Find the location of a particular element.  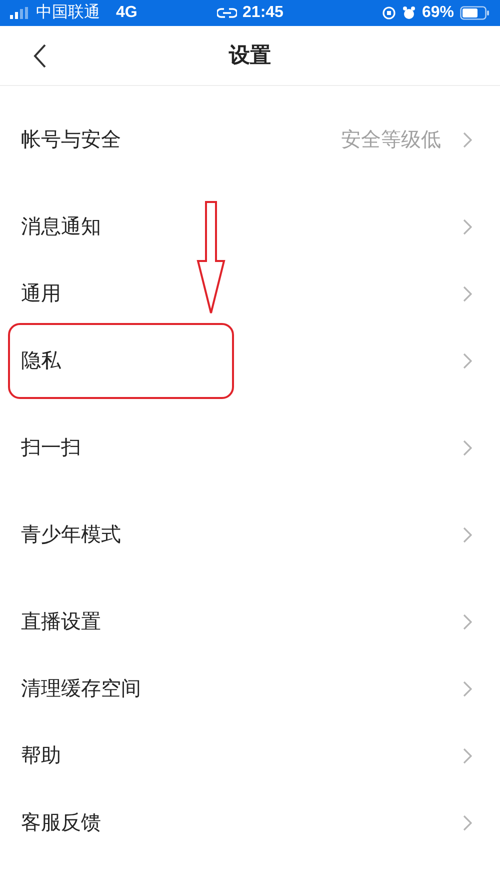

page-title: 设置 is located at coordinates (250, 55).